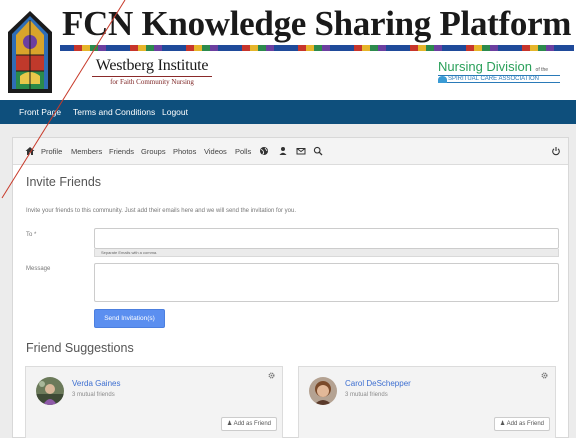 This screenshot has width=576, height=438. What do you see at coordinates (114, 112) in the screenshot?
I see `nav-terms-and-conditions: Terms and Conditions` at bounding box center [114, 112].